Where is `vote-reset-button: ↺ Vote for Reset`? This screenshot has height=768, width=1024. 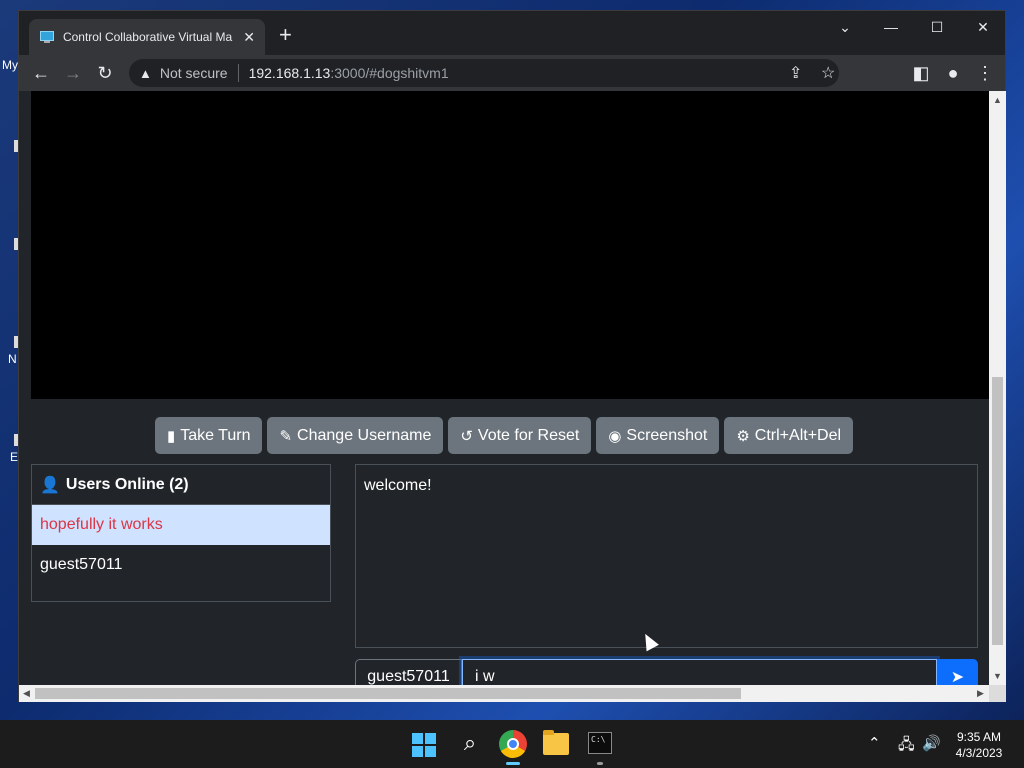 vote-reset-button: ↺ Vote for Reset is located at coordinates (520, 435).